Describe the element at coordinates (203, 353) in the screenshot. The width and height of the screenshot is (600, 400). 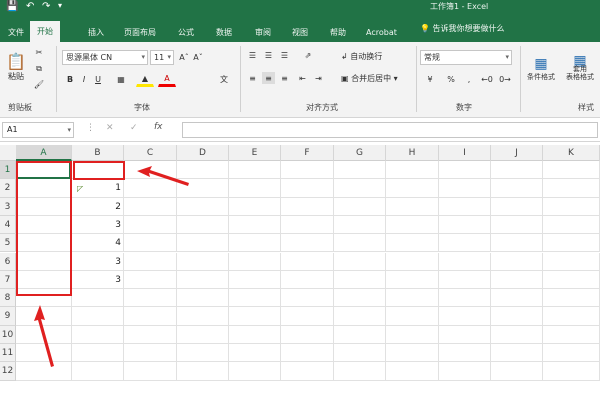
I see `cell-d11` at that location.